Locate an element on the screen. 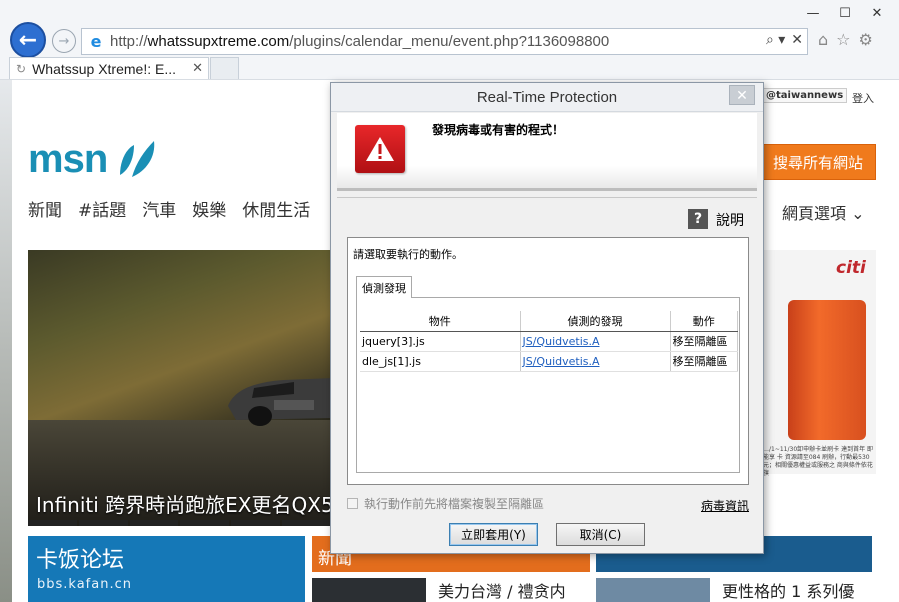 This screenshot has height=602, width=899. new-tab-button is located at coordinates (224, 68).